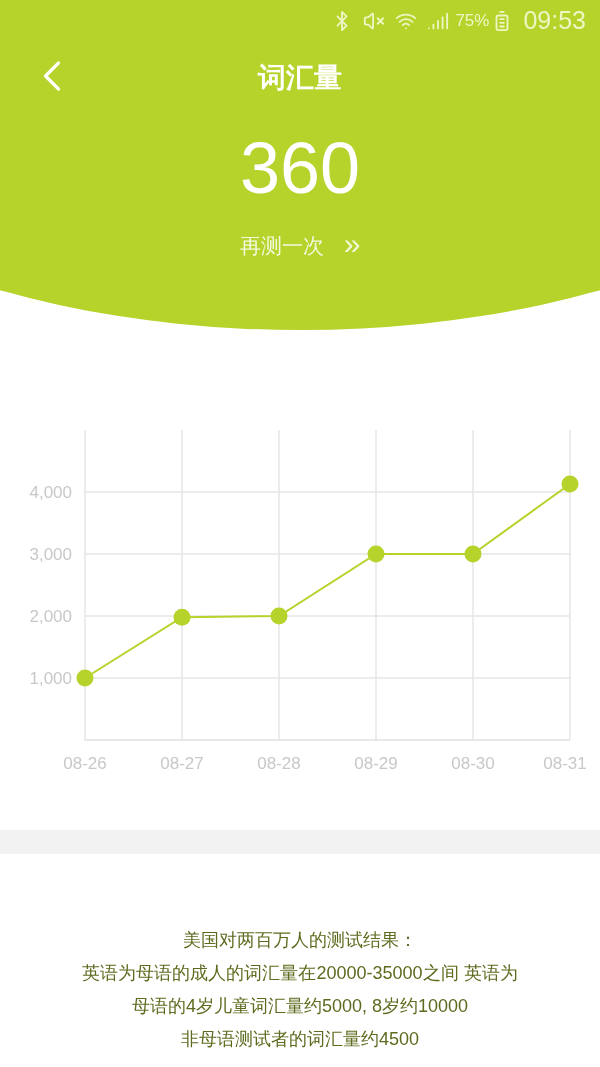 The height and width of the screenshot is (1067, 600). What do you see at coordinates (300, 940) in the screenshot?
I see `info-text: 美国对两百万人的测试结果：` at bounding box center [300, 940].